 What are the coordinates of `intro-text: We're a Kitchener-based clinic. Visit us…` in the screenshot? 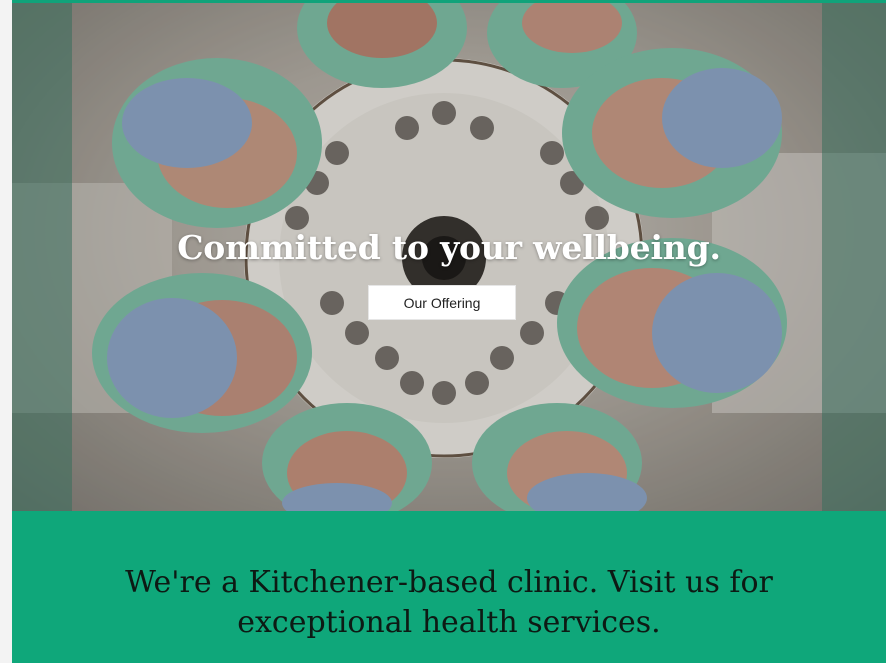 It's located at (449, 603).